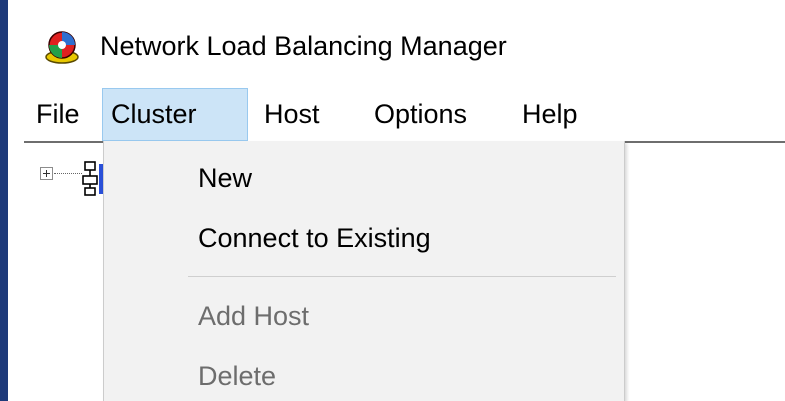  I want to click on menu-item-connect-to-existing: Connect to Existing, so click(314, 238).